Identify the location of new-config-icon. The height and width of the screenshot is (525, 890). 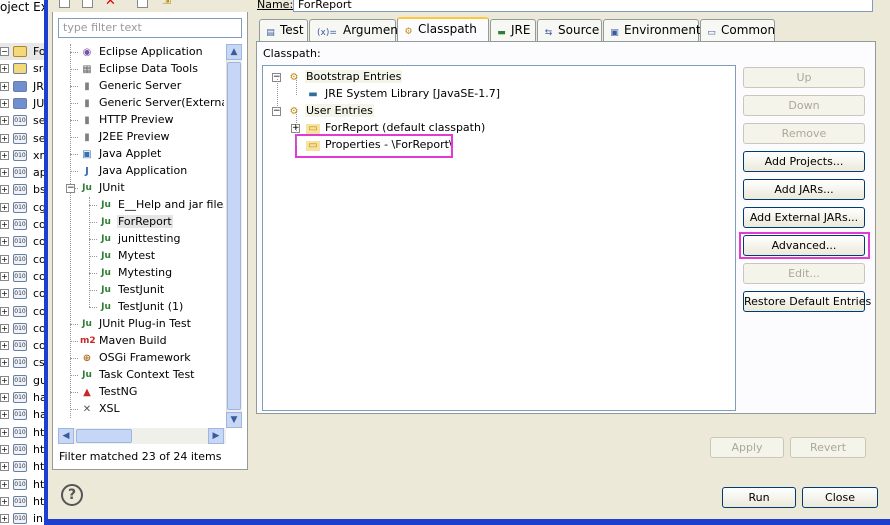
(64, 4).